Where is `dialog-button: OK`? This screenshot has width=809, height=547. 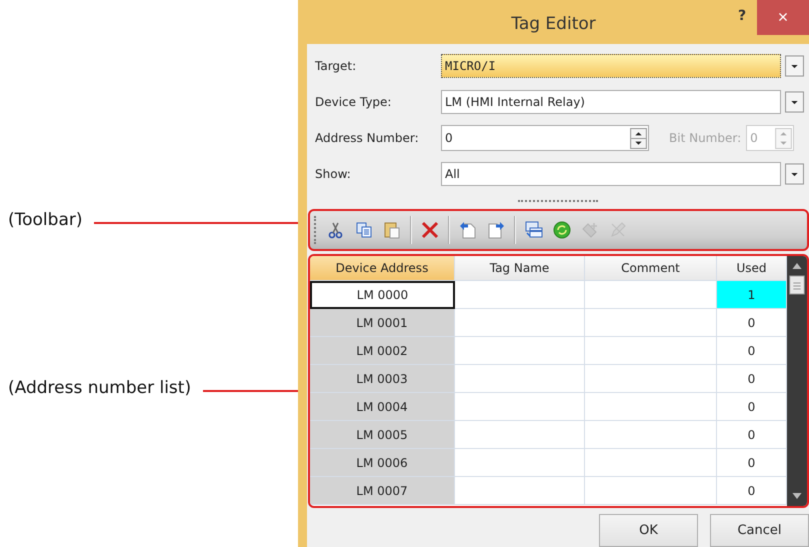
dialog-button: OK is located at coordinates (648, 530).